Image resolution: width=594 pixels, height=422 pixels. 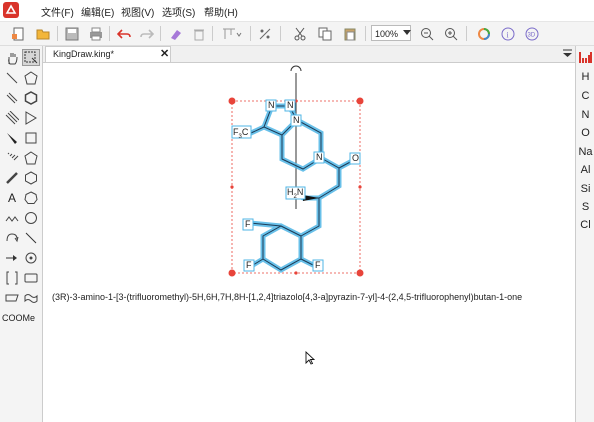 I want to click on 3d-view-icon: 3D, so click(x=531, y=33).